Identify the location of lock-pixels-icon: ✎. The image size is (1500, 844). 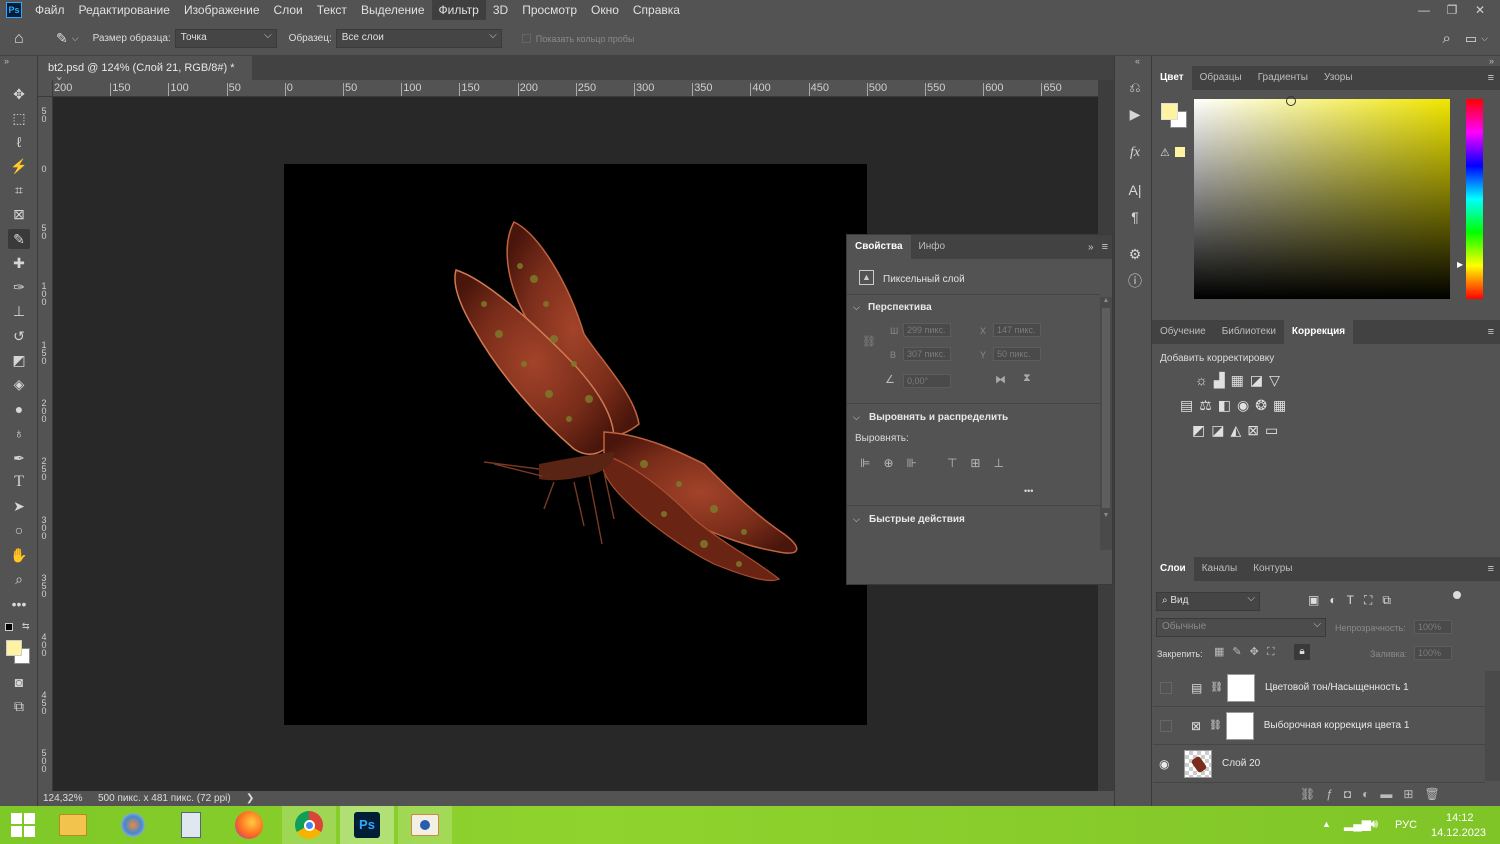
(1240, 652).